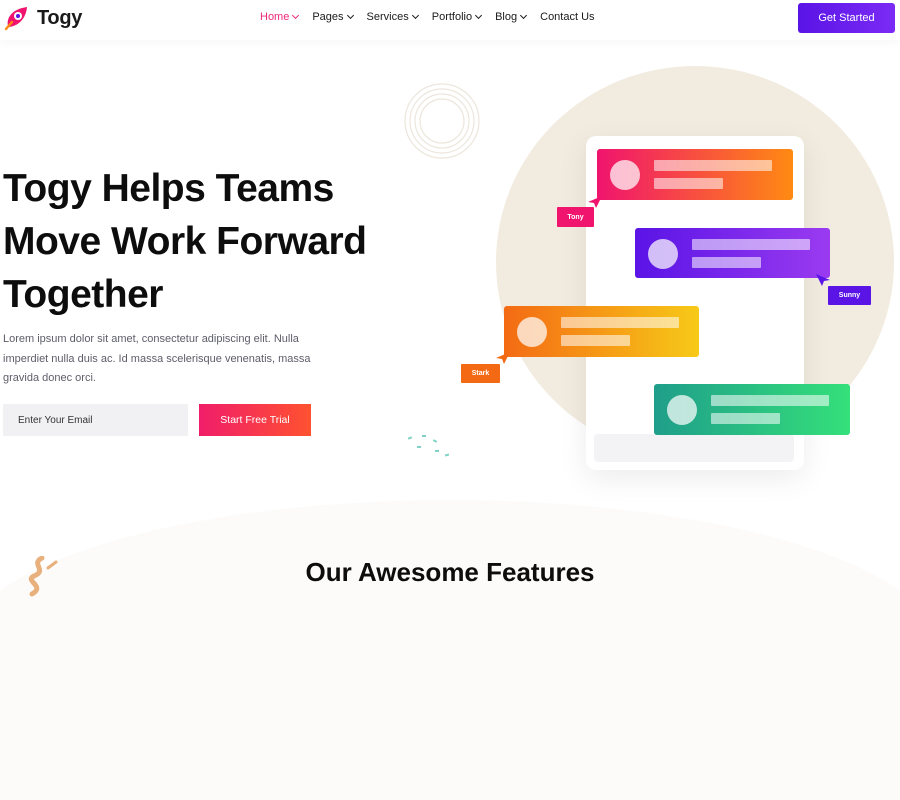 The height and width of the screenshot is (800, 900). Describe the element at coordinates (575, 217) in the screenshot. I see `user-tag: Tony` at that location.